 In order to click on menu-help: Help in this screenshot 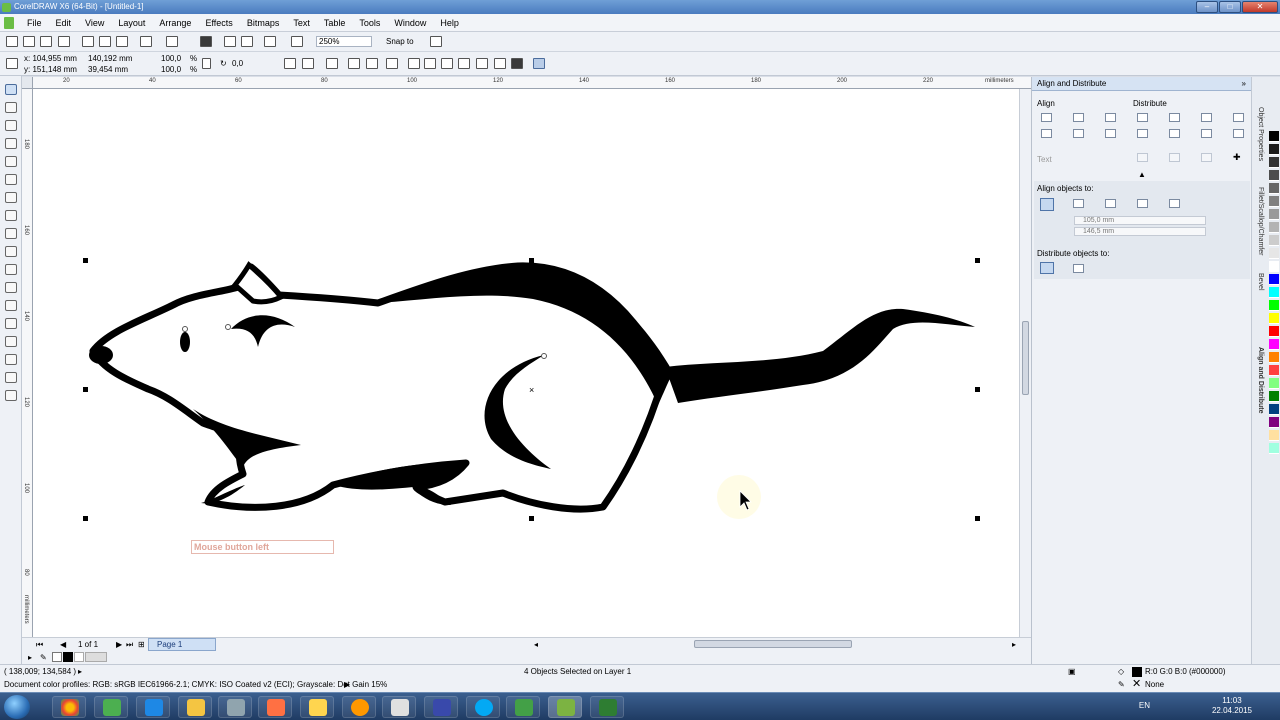, I will do `click(449, 23)`.